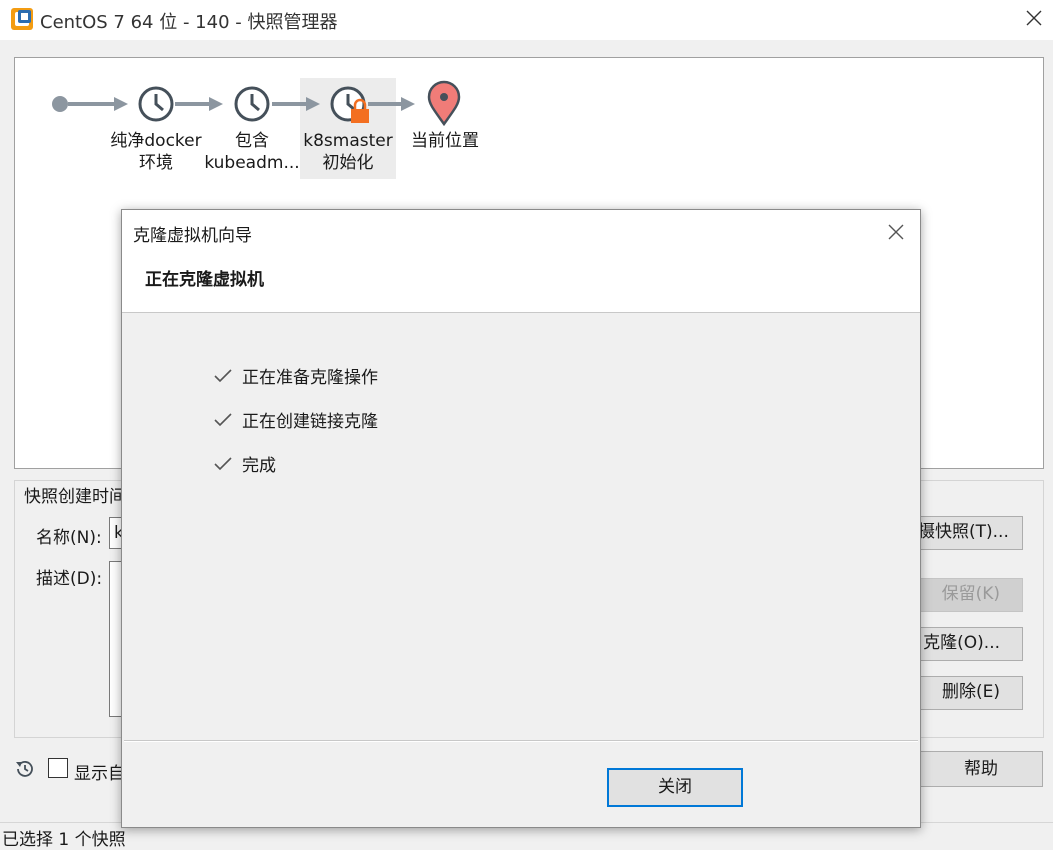  Describe the element at coordinates (444, 103) in the screenshot. I see `location-pin-icon` at that location.